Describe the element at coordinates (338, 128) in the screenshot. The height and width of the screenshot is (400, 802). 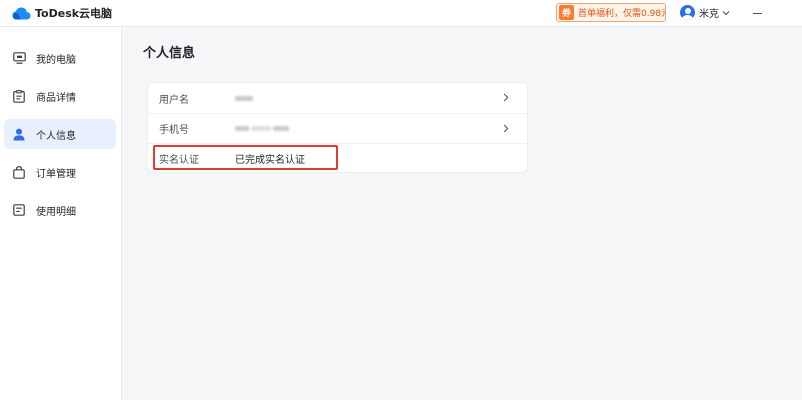
I see `phone-row: 手机号` at that location.